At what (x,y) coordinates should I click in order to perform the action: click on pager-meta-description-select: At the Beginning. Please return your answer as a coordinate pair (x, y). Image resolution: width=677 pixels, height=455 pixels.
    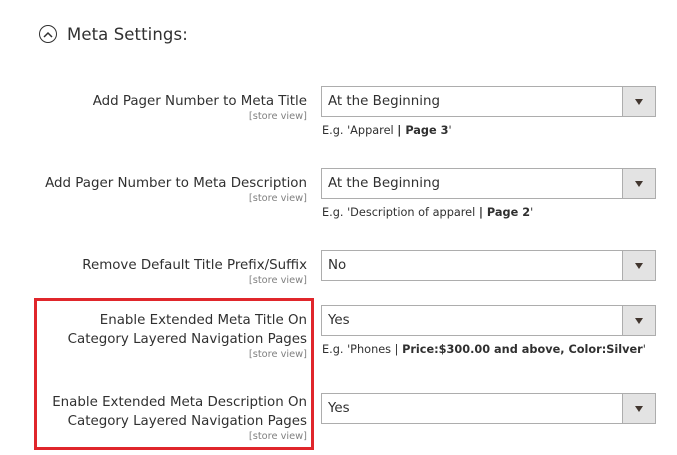
    Looking at the image, I should click on (488, 183).